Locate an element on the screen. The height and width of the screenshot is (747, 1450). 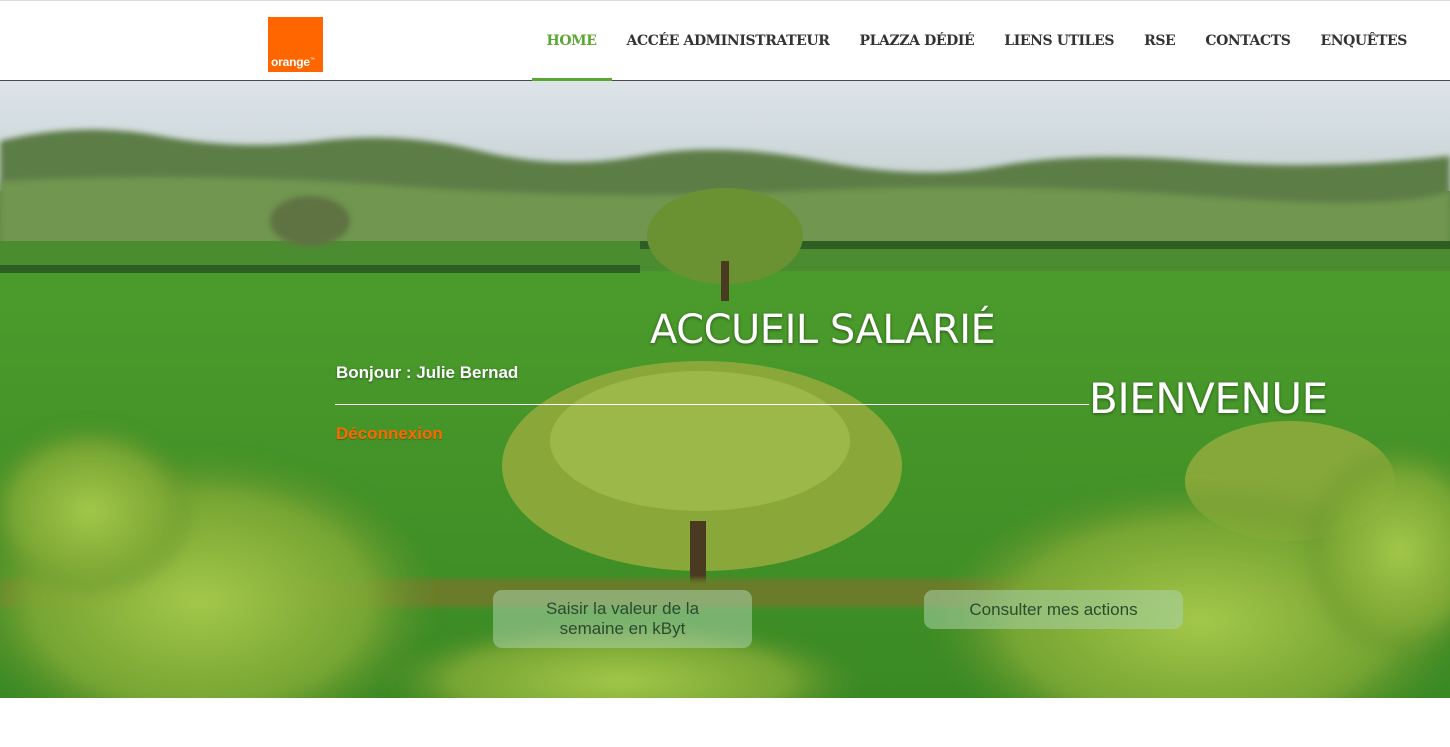
enter-weekly-value-button: Saisir la valeur de la semaine en kByt is located at coordinates (622, 619).